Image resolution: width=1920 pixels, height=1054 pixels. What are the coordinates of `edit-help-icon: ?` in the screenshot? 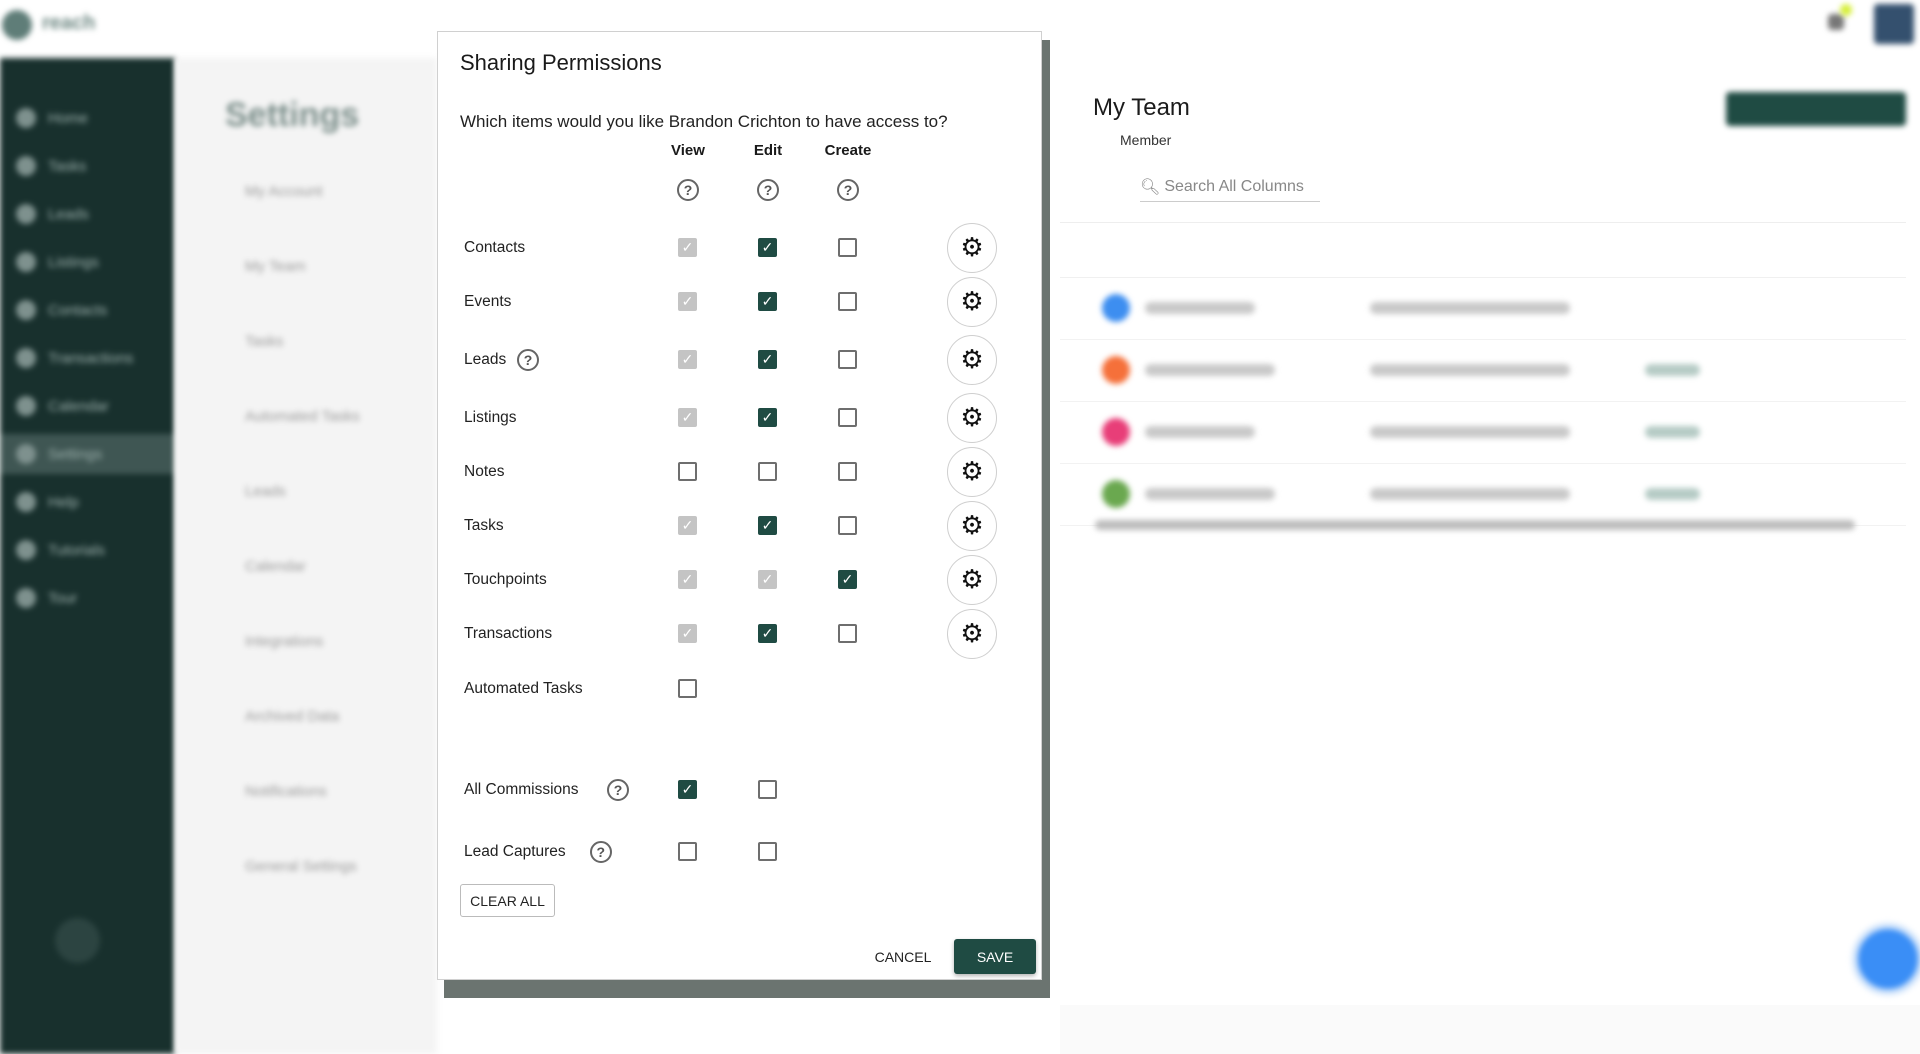 It's located at (768, 190).